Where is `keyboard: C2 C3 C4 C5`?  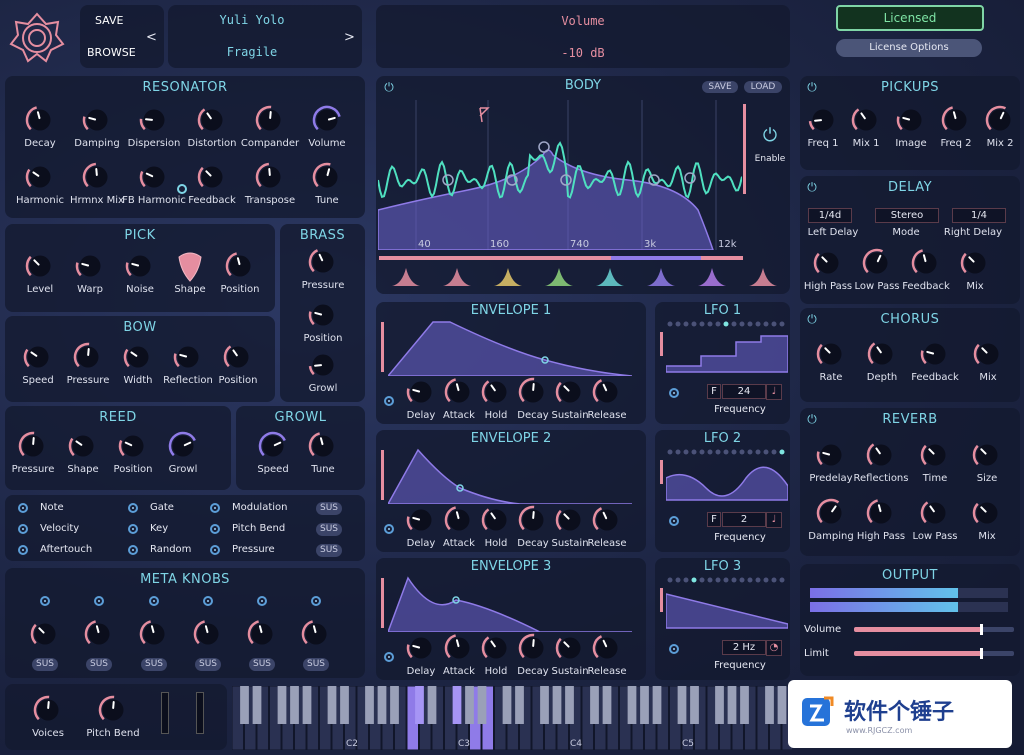 keyboard: C2 C3 C4 C5 is located at coordinates (512, 718).